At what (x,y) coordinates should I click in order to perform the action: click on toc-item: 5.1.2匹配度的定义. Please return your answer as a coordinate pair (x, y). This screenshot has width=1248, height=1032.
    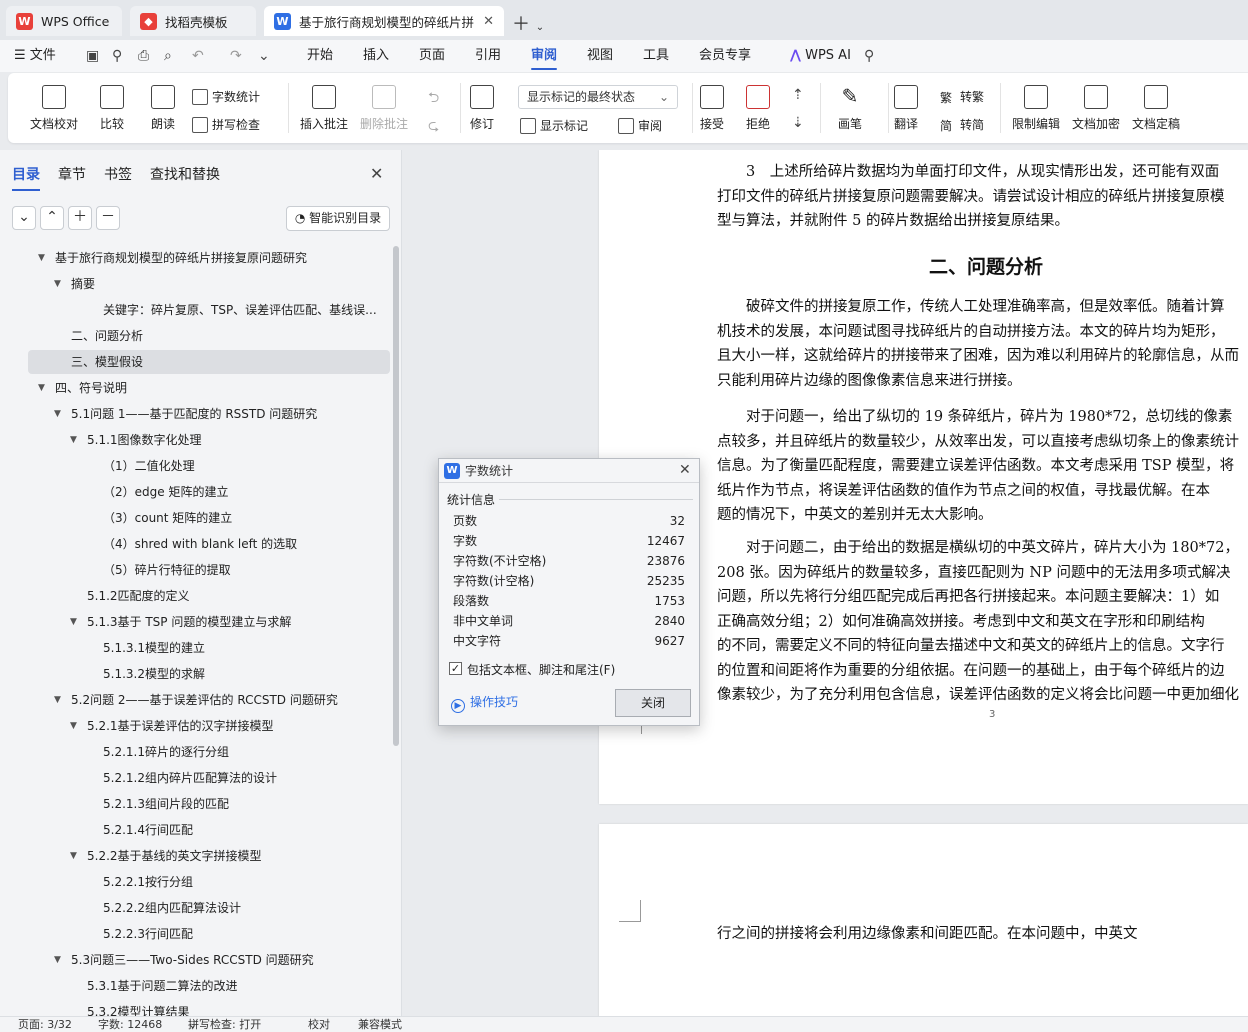
    Looking at the image, I should click on (209, 596).